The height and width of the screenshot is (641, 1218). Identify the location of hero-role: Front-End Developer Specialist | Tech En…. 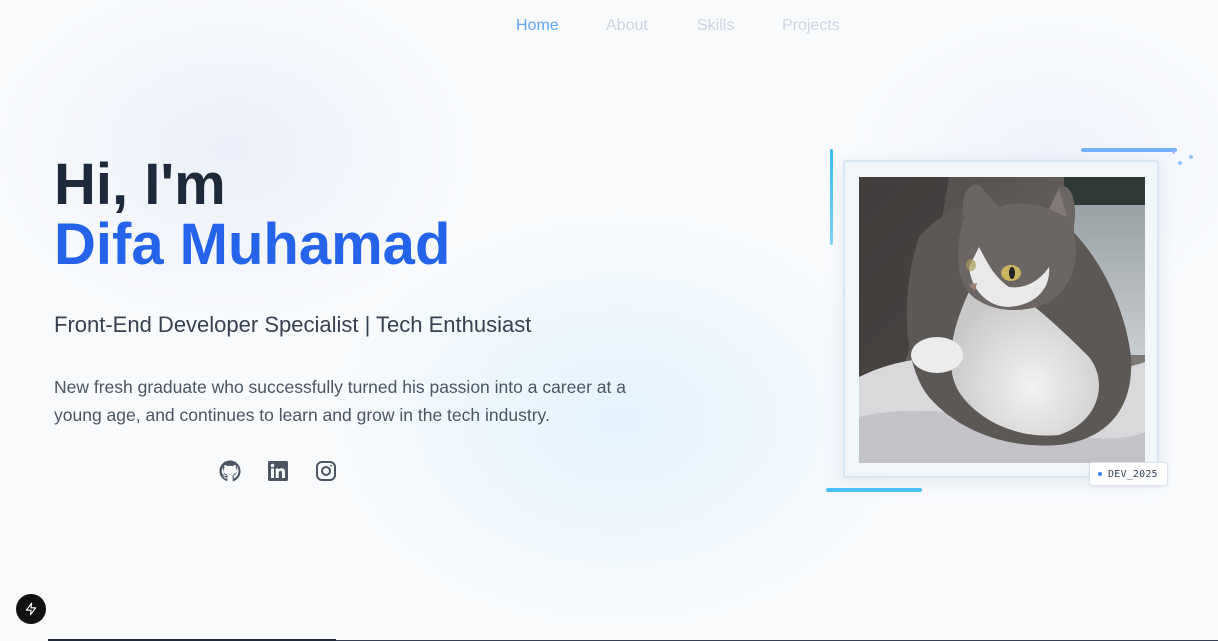
(293, 324).